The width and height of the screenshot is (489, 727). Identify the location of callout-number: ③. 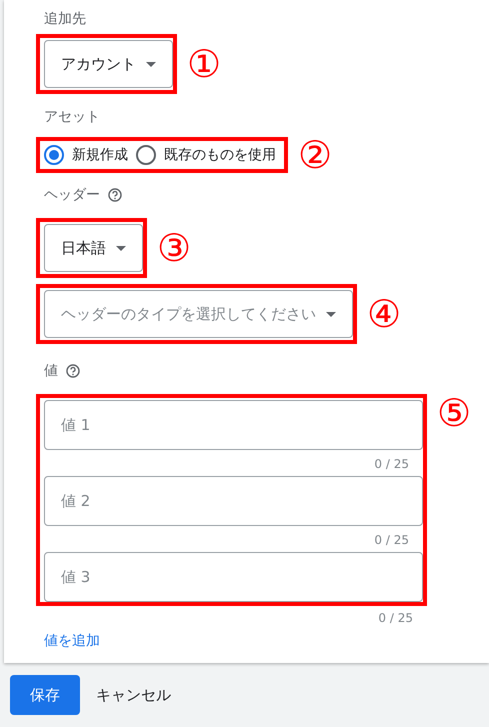
(174, 248).